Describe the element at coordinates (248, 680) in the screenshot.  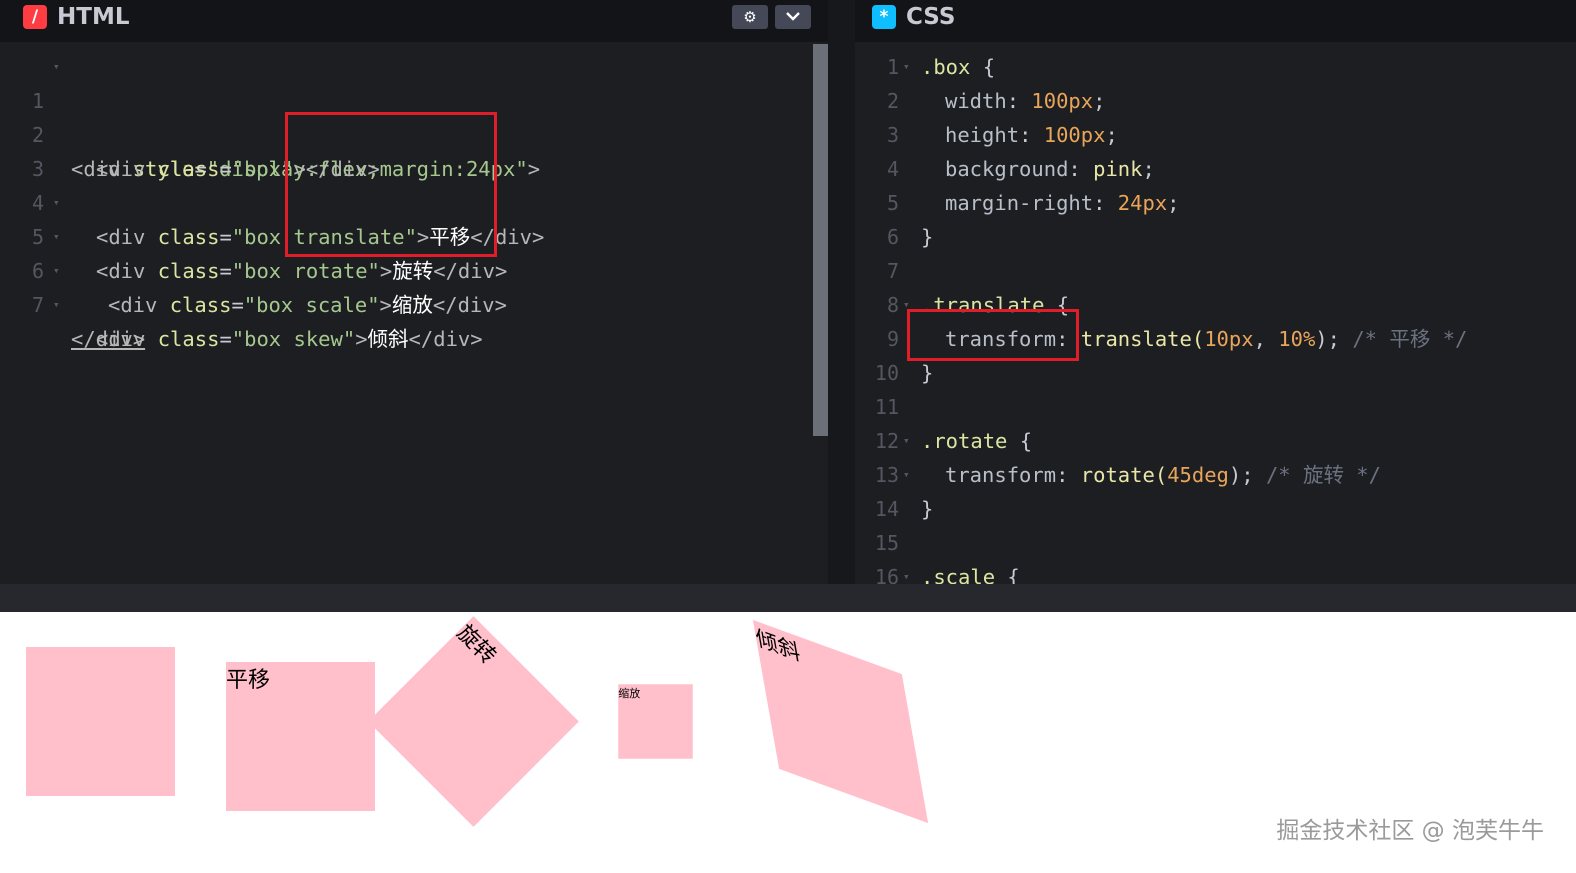
I see `box-label: 平移` at that location.